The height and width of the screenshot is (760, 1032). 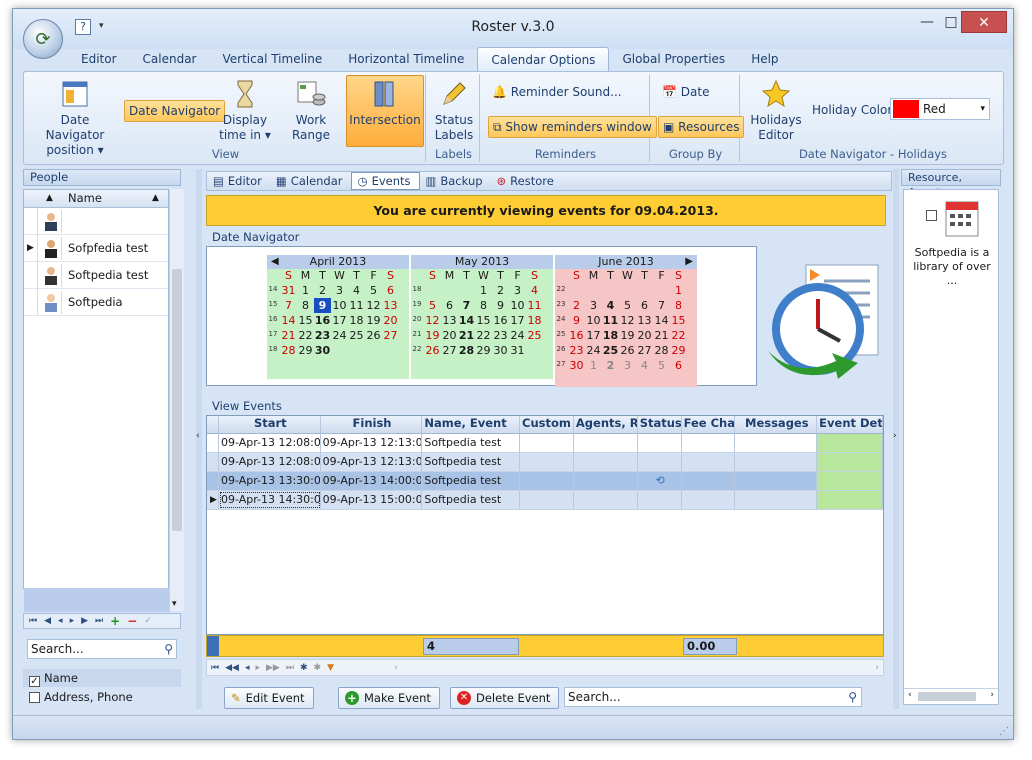 What do you see at coordinates (310, 181) in the screenshot?
I see `subtab-calendar: ▦ Calendar` at bounding box center [310, 181].